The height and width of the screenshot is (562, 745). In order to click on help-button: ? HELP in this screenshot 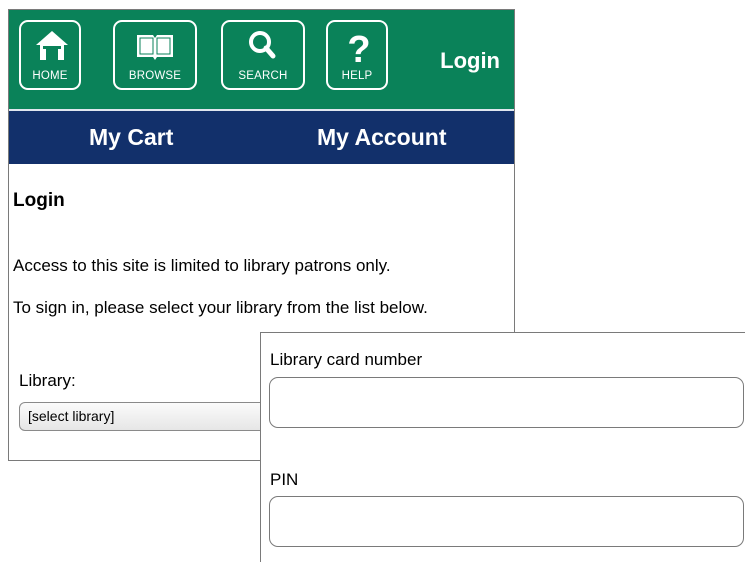, I will do `click(357, 55)`.